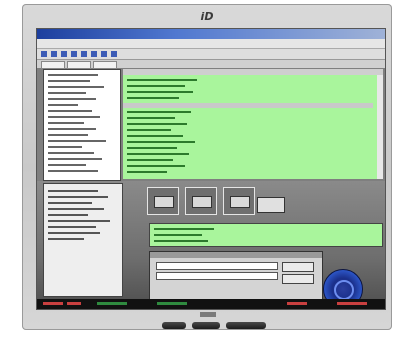 This screenshot has height=338, width=412. Describe the element at coordinates (174, 325) in the screenshot. I see `monitor-menu-button` at that location.